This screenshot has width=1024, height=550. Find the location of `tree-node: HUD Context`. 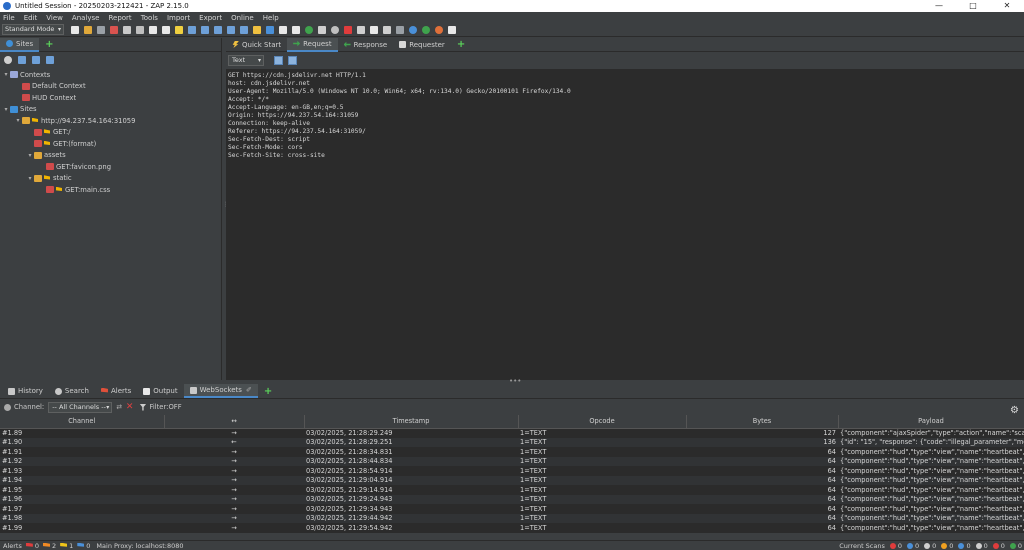

tree-node: HUD Context is located at coordinates (110, 98).